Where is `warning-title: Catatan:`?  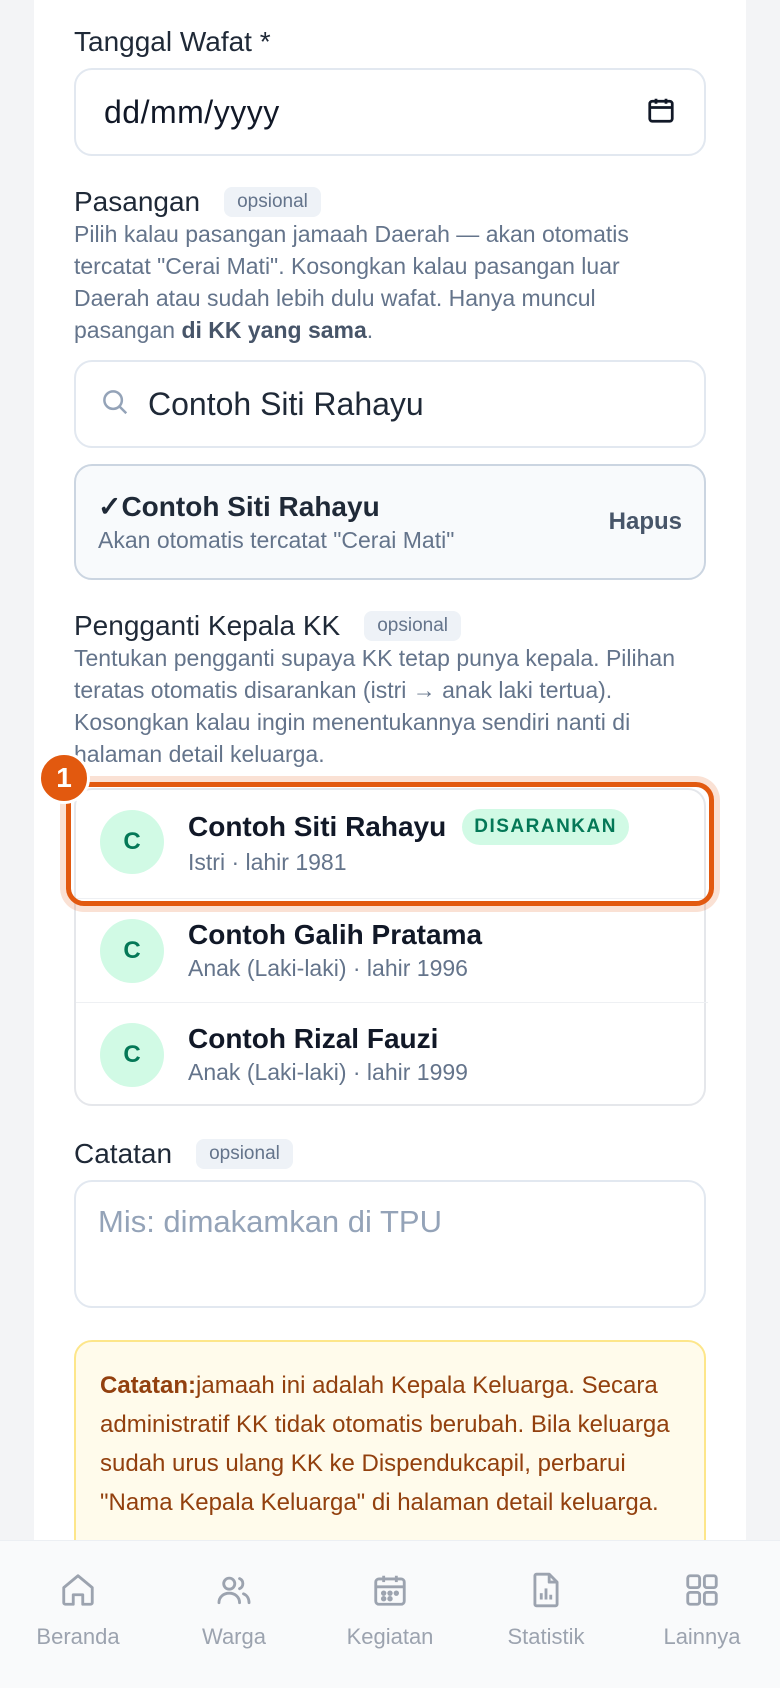
warning-title: Catatan: is located at coordinates (148, 1385).